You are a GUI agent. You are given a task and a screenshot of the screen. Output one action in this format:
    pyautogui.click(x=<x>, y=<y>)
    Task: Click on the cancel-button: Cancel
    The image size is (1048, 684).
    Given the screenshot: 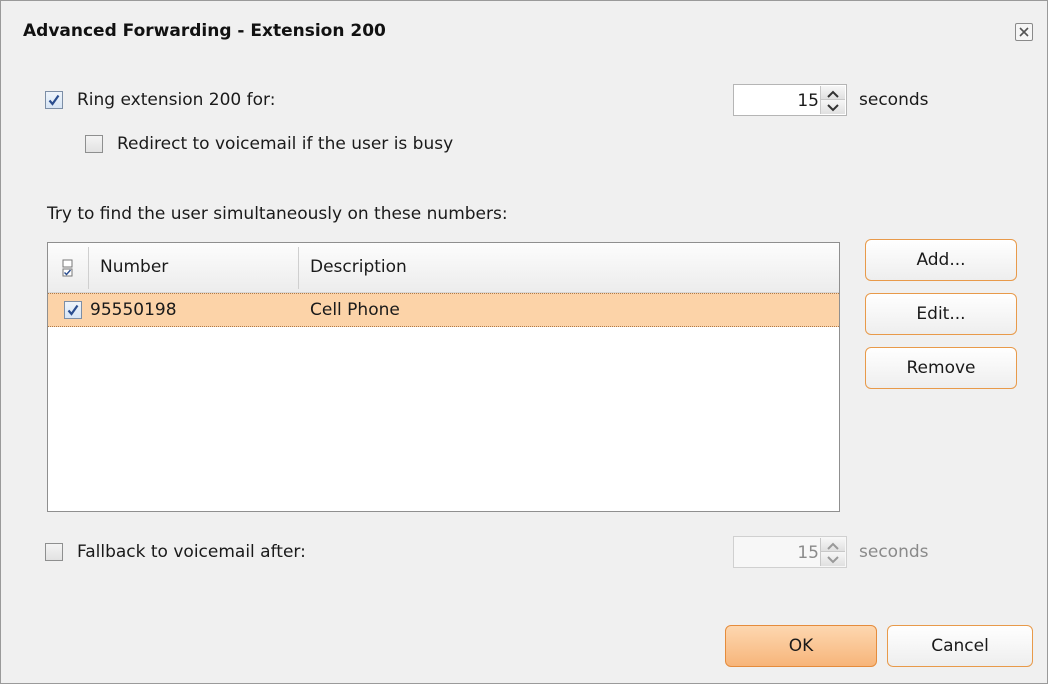 What is the action you would take?
    pyautogui.click(x=960, y=646)
    